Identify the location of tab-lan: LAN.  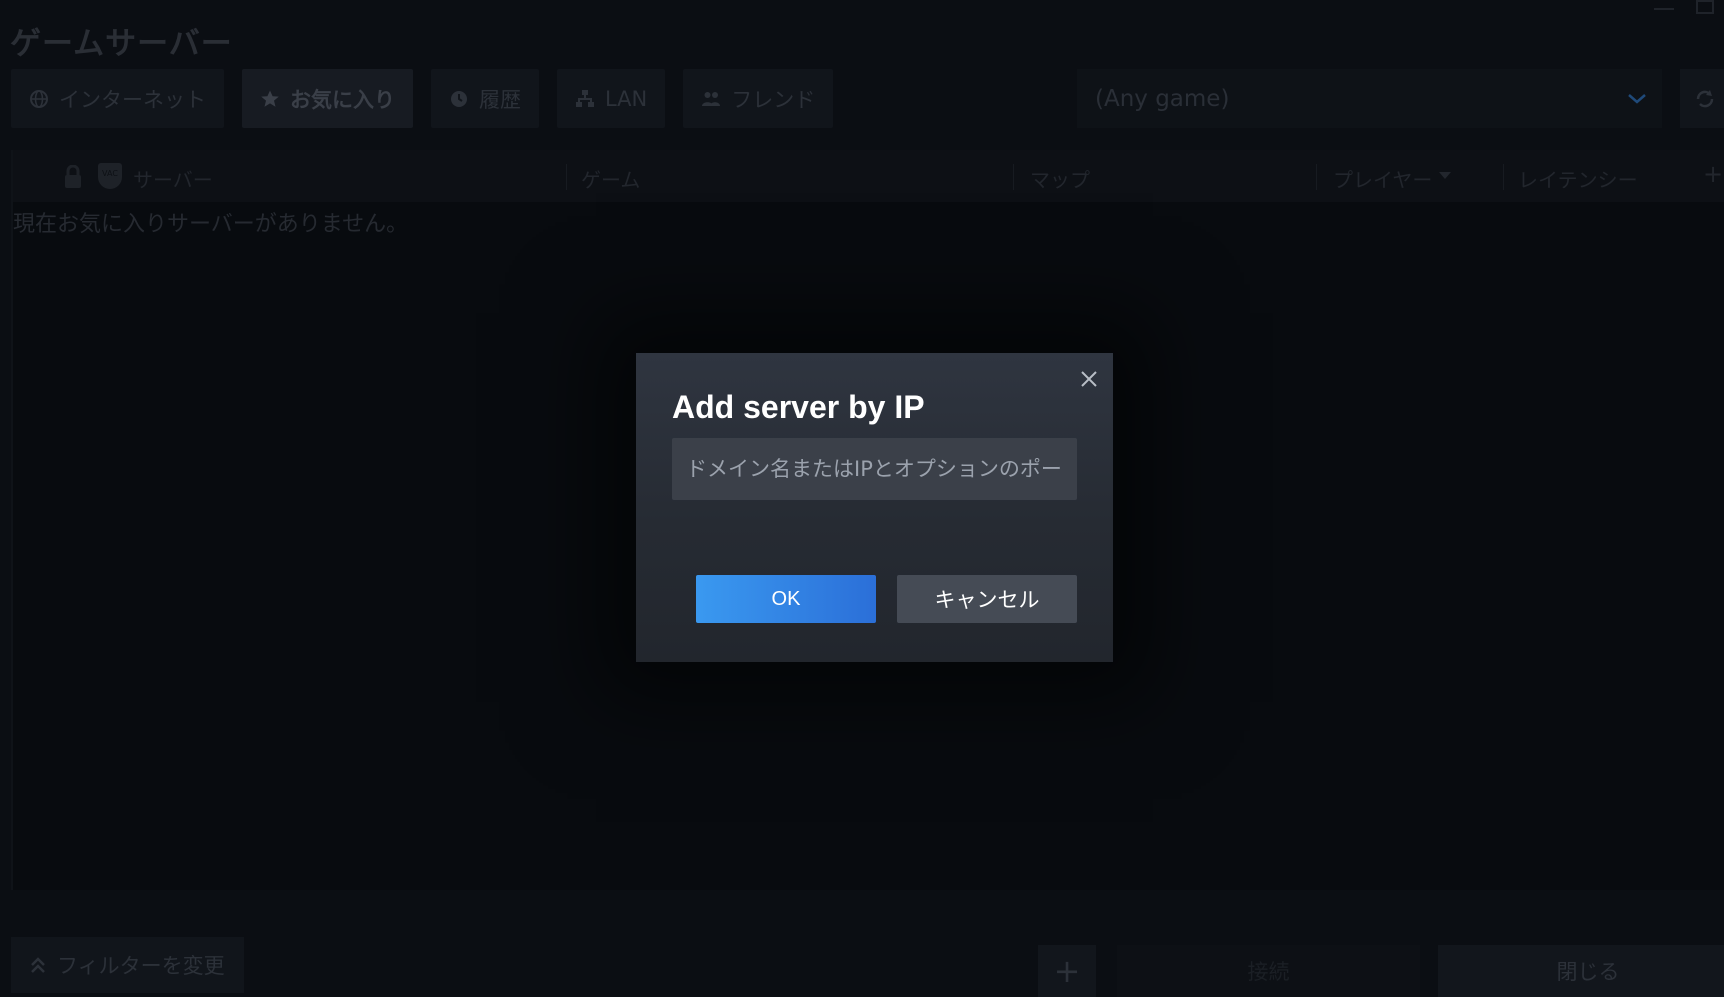
(611, 98).